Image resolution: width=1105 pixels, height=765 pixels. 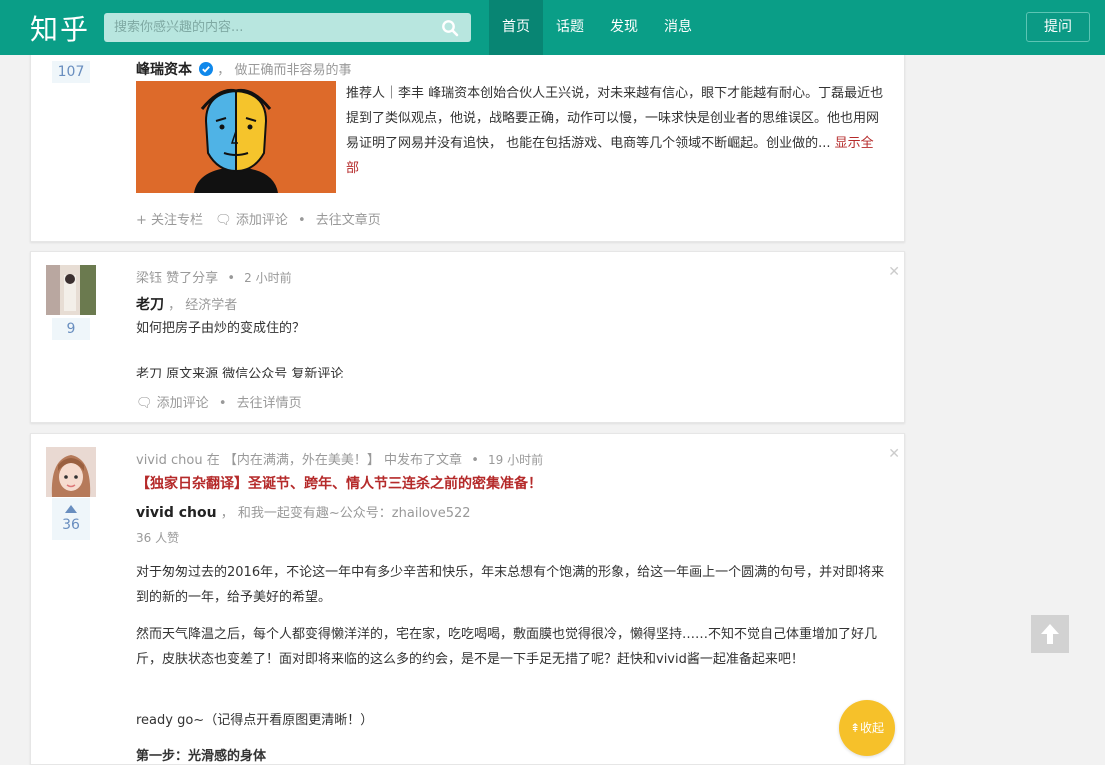 What do you see at coordinates (302, 460) in the screenshot?
I see `column-name: 【内在满满，外在美美！】` at bounding box center [302, 460].